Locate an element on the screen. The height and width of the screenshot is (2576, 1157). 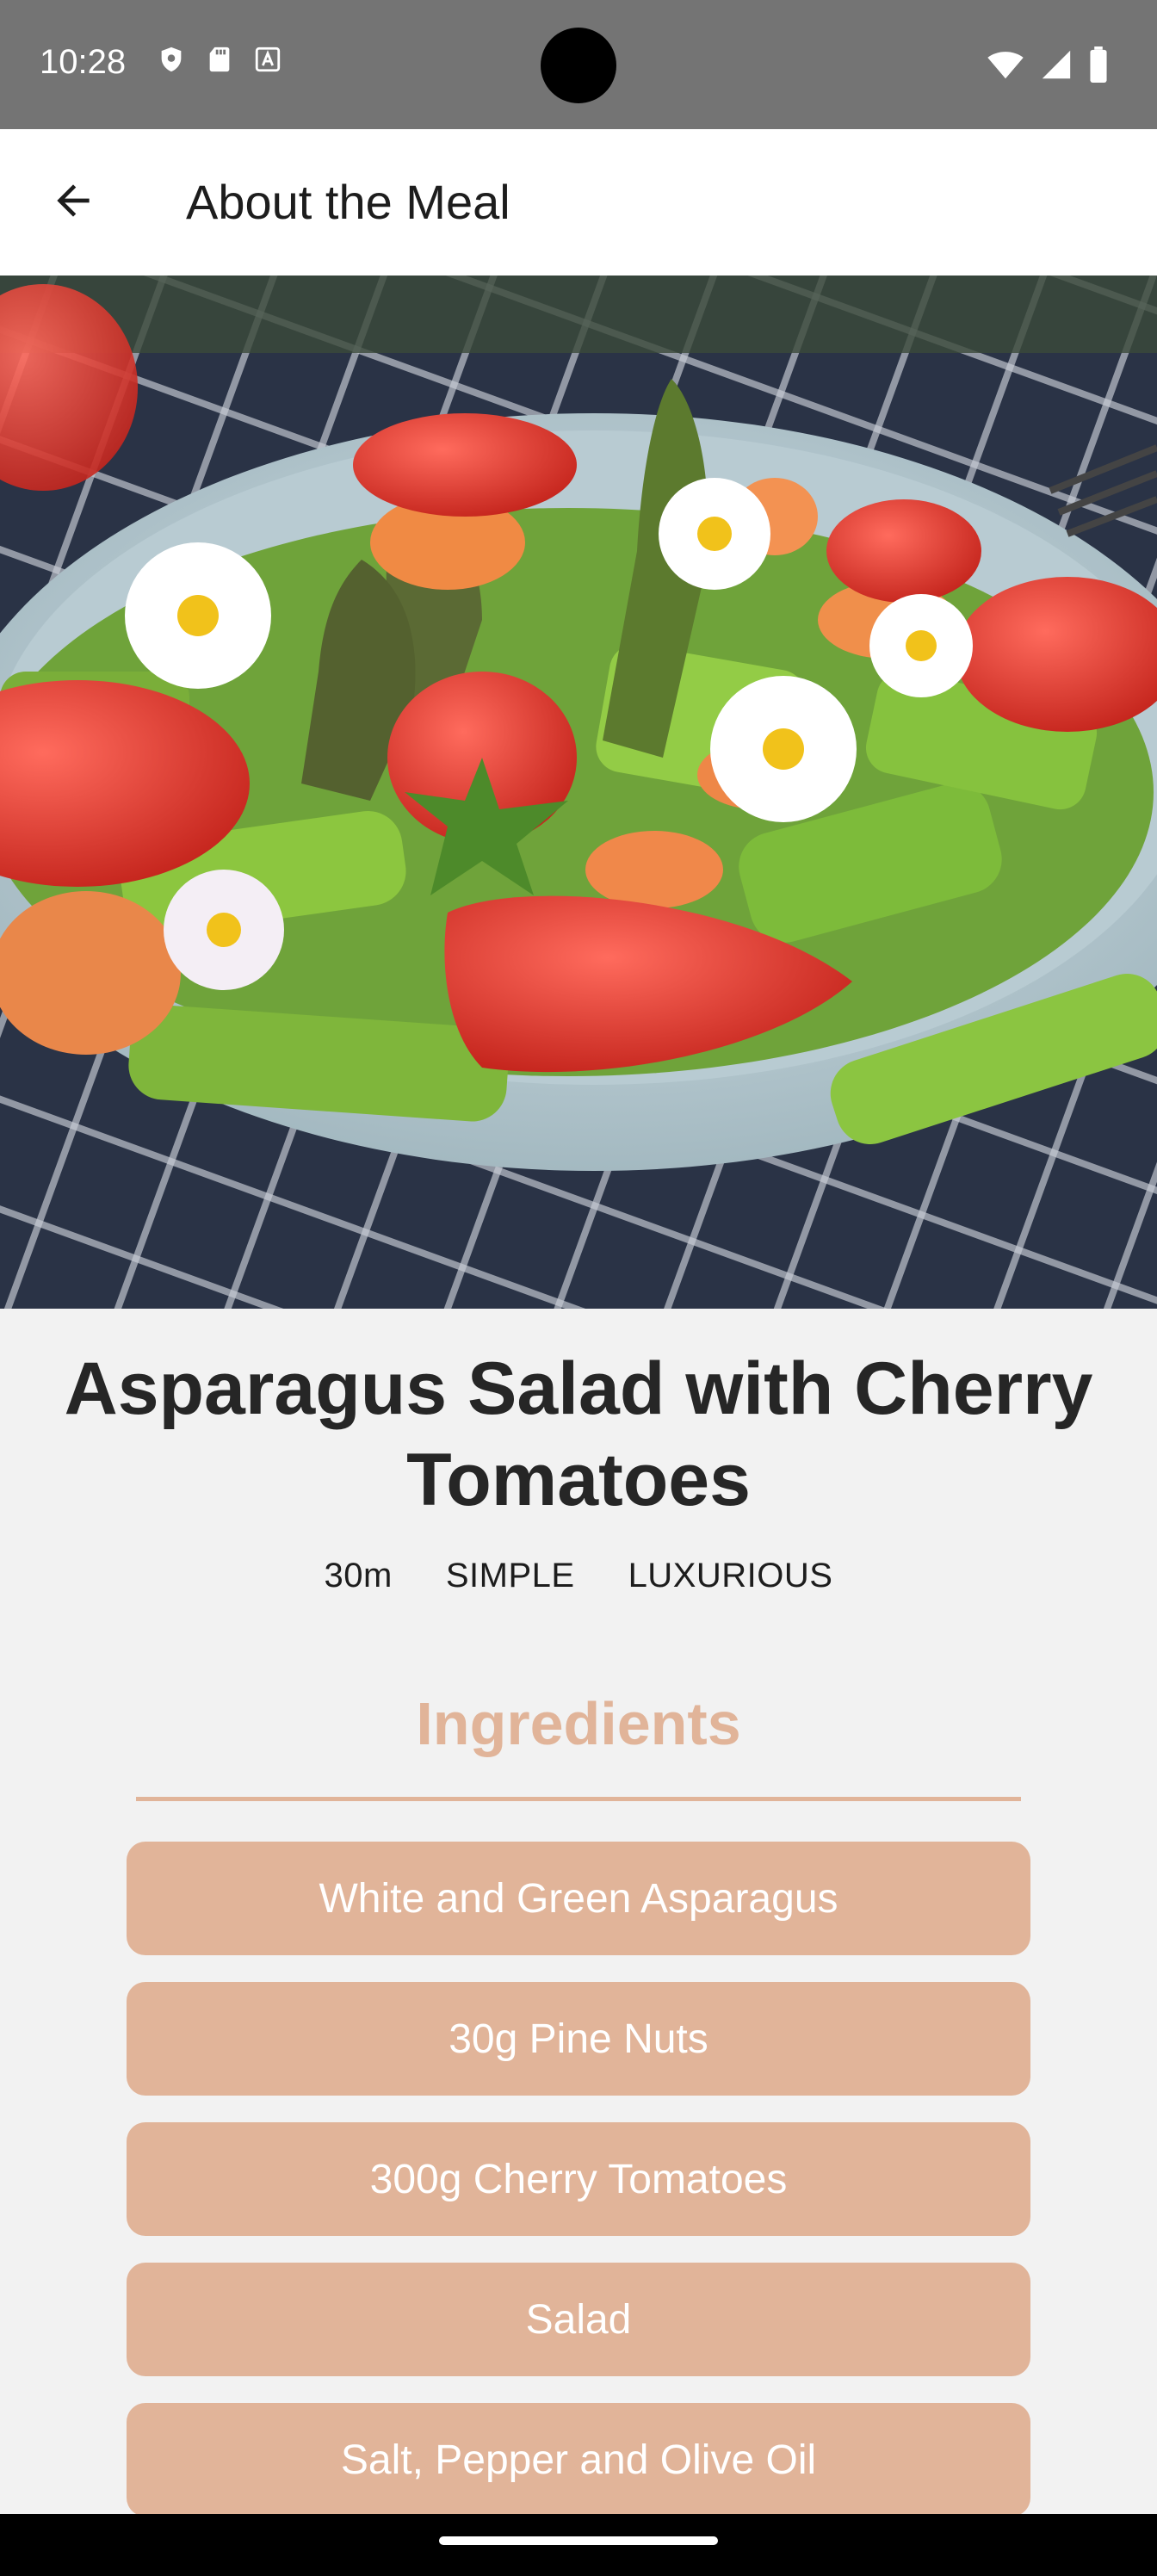
arrow-back-icon is located at coordinates (73, 202).